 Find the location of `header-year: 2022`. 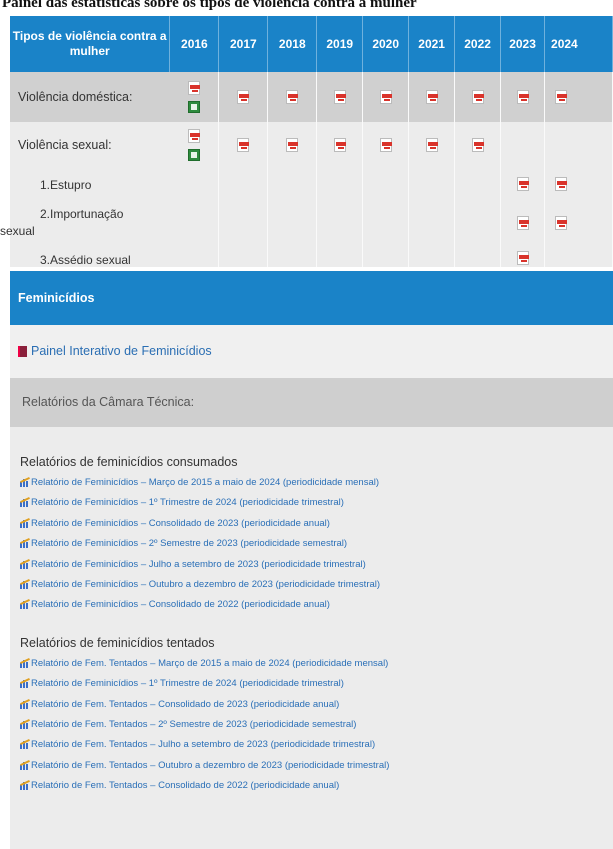

header-year: 2022 is located at coordinates (478, 44).